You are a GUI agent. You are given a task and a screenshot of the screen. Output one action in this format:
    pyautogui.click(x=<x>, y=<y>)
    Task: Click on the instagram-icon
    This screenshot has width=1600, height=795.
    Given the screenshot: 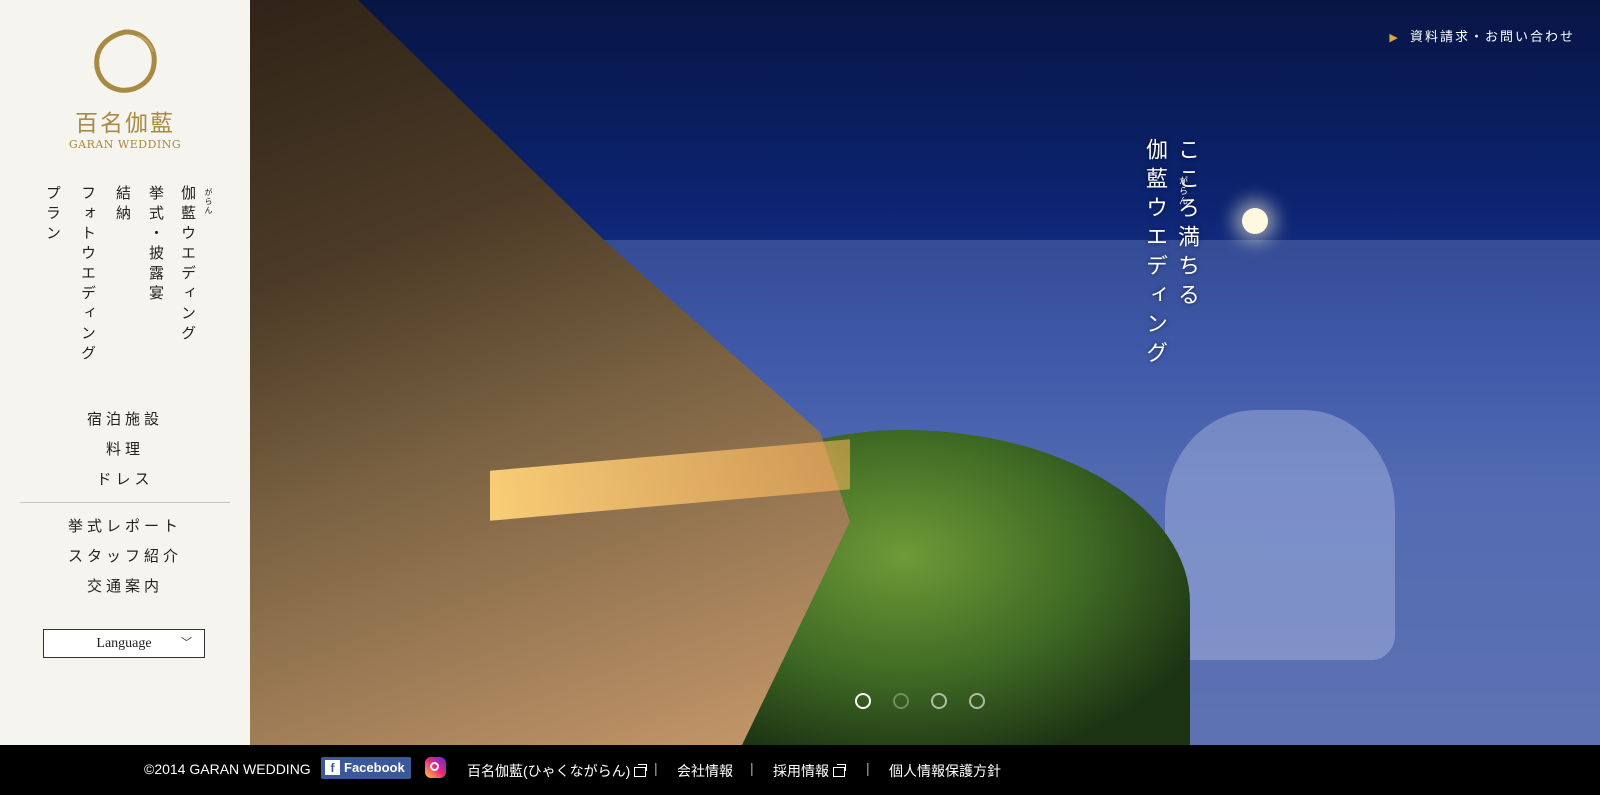 What is the action you would take?
    pyautogui.click(x=435, y=767)
    